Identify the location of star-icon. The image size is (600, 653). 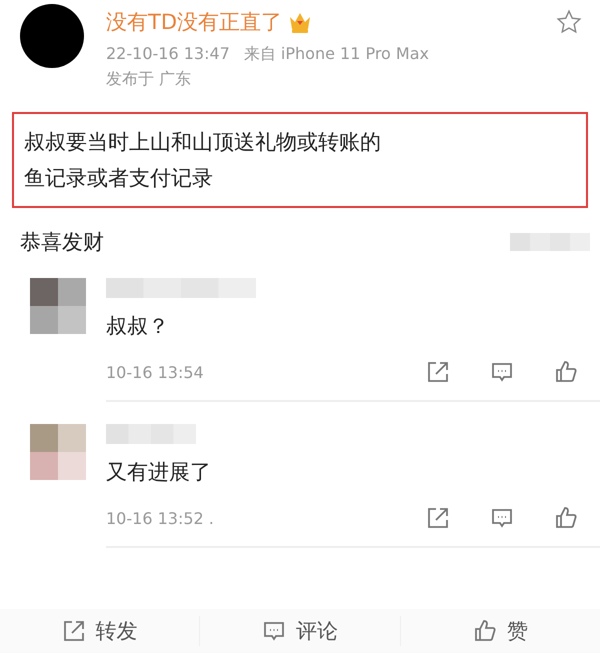
(569, 22).